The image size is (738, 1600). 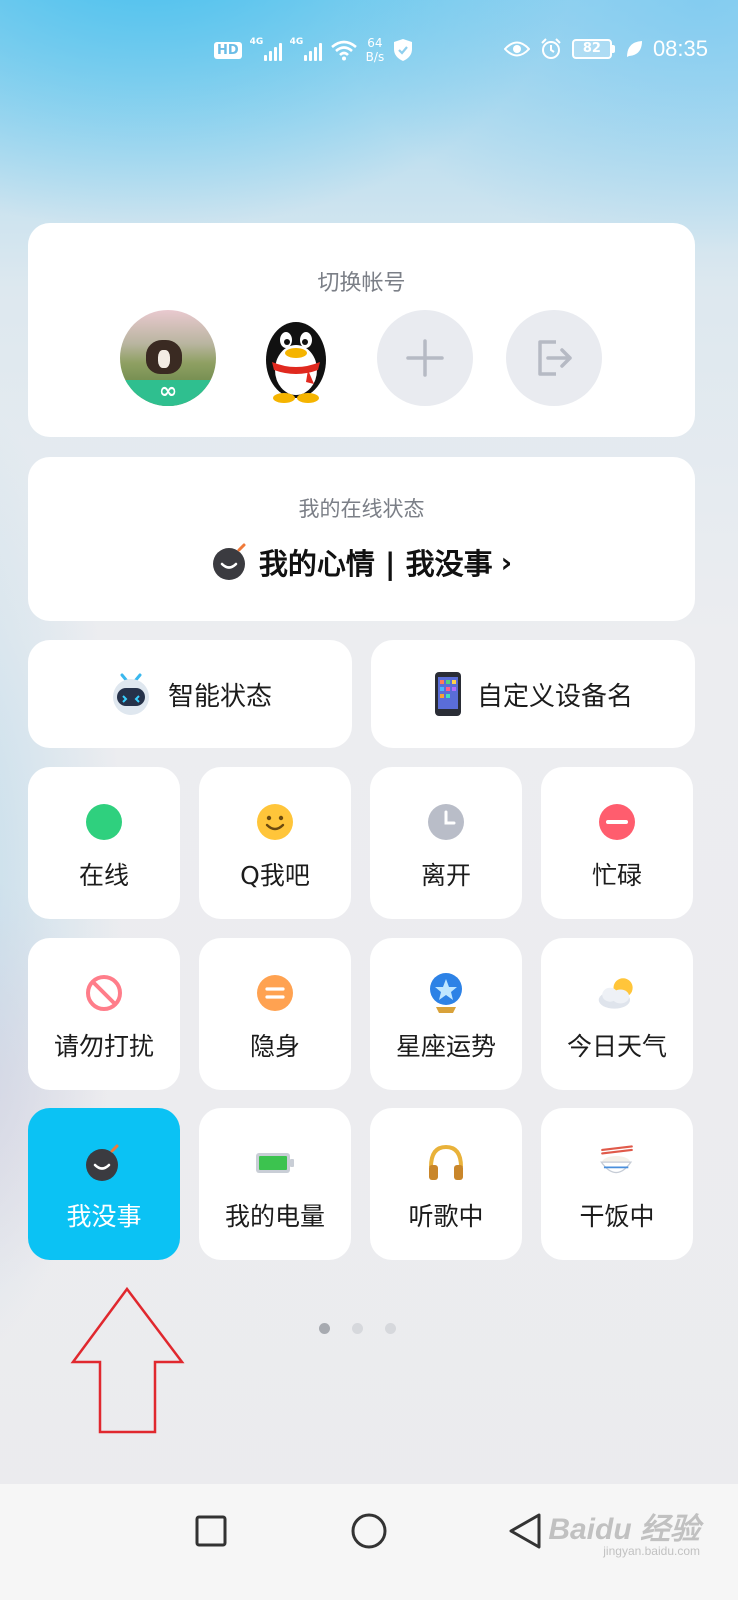 What do you see at coordinates (615, 993) in the screenshot?
I see `weather-icon` at bounding box center [615, 993].